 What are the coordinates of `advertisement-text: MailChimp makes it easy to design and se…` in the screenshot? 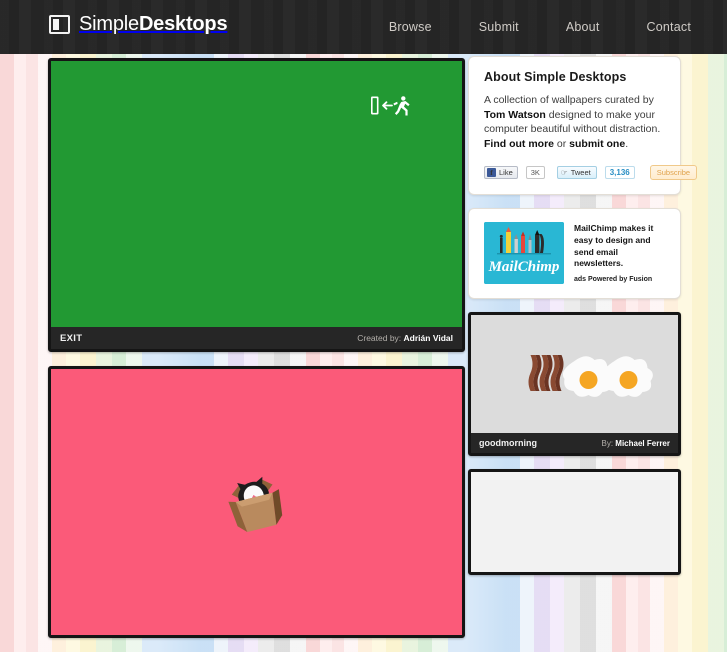 It's located at (619, 252).